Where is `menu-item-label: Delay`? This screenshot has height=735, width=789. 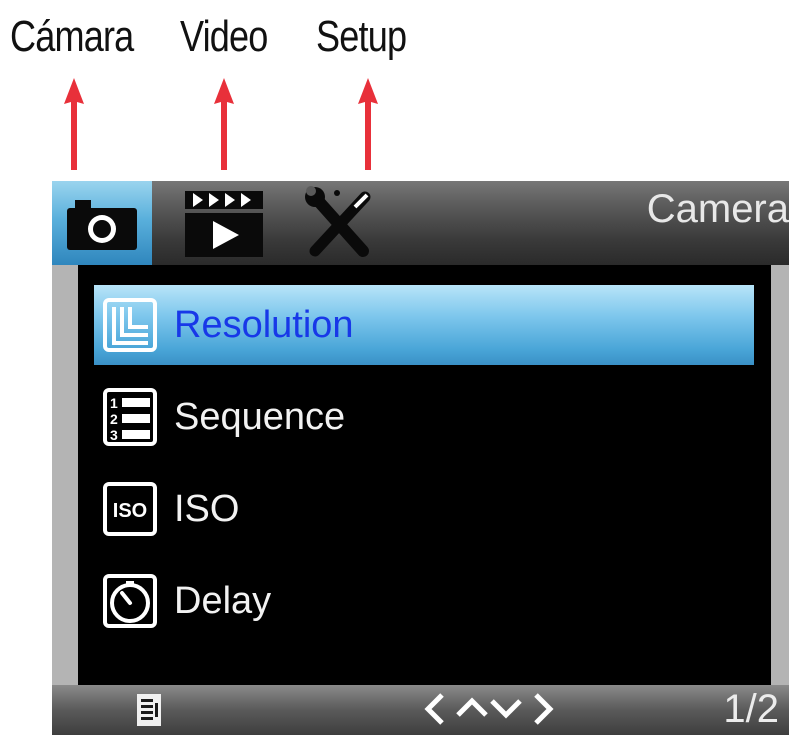
menu-item-label: Delay is located at coordinates (223, 600).